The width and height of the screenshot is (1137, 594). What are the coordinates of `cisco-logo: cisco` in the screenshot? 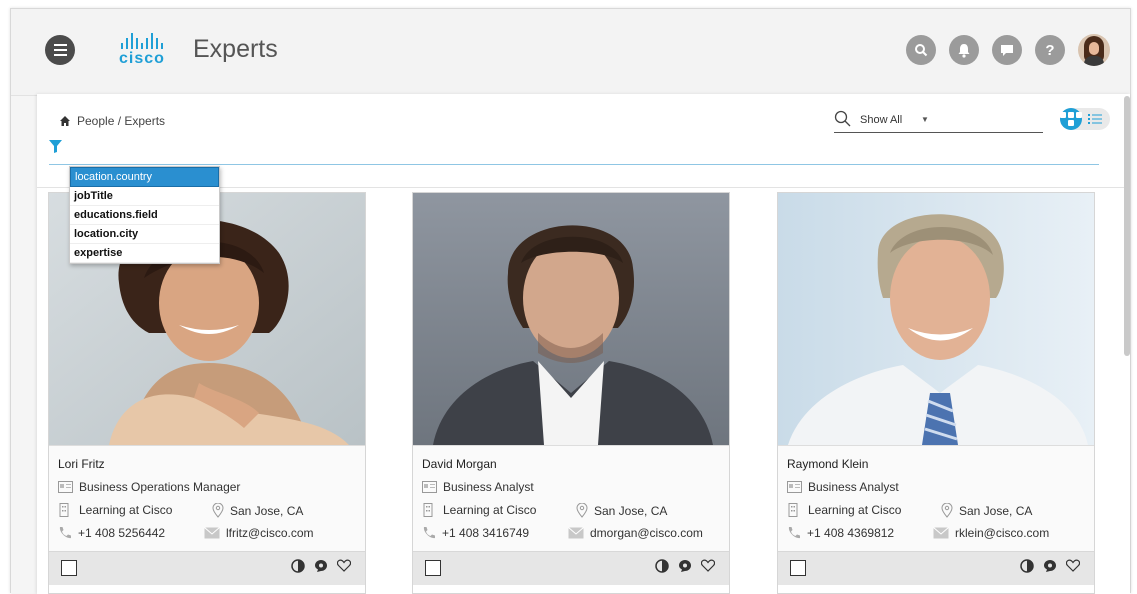 It's located at (142, 51).